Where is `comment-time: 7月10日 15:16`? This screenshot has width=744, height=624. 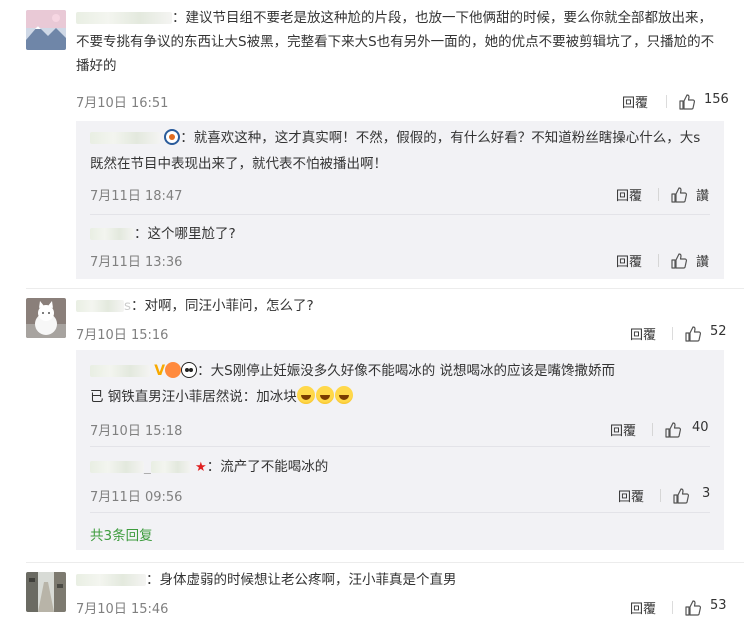 comment-time: 7月10日 15:16 is located at coordinates (122, 335).